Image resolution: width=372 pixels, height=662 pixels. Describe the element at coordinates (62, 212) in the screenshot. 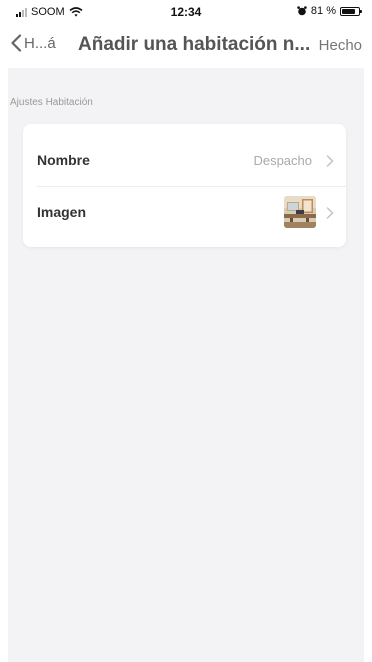

I see `row-label: Imagen` at that location.